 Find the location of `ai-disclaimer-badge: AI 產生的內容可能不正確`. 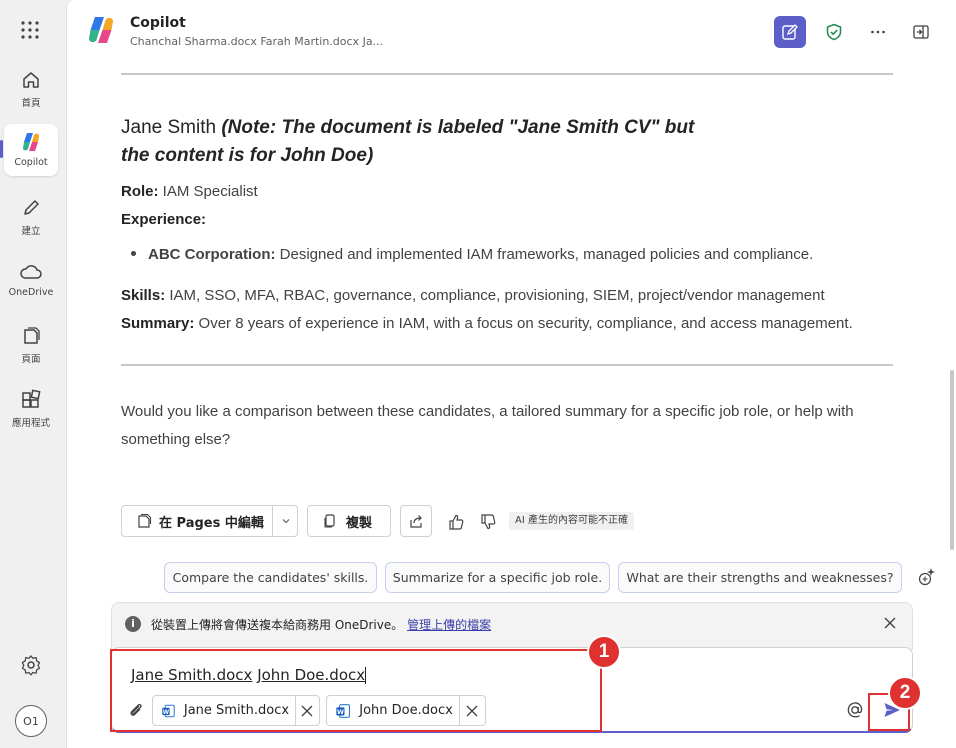

ai-disclaimer-badge: AI 產生的內容可能不正確 is located at coordinates (571, 521).